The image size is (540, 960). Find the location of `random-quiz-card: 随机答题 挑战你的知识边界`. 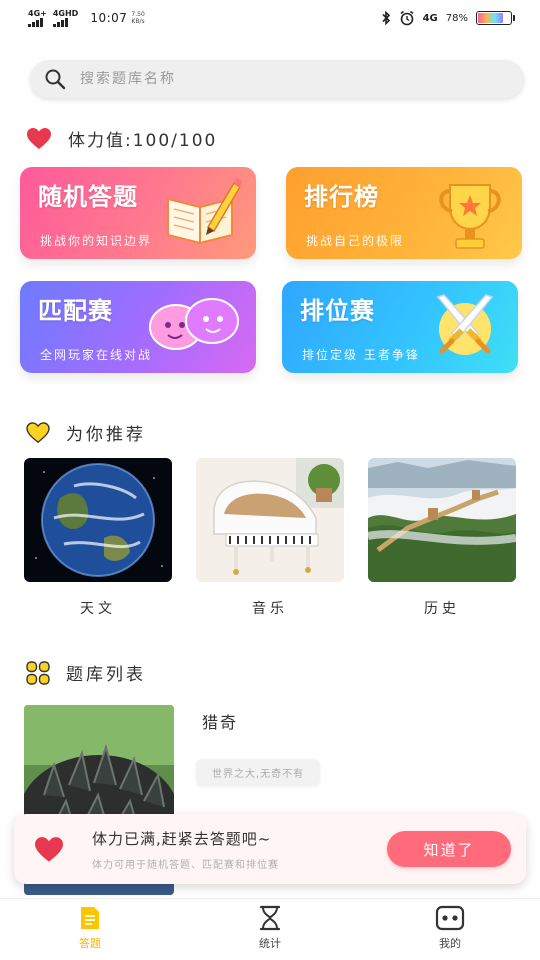

random-quiz-card: 随机答题 挑战你的知识边界 is located at coordinates (138, 213).